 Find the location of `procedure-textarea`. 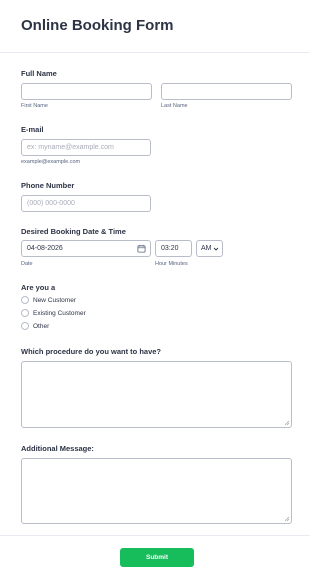

procedure-textarea is located at coordinates (156, 394).